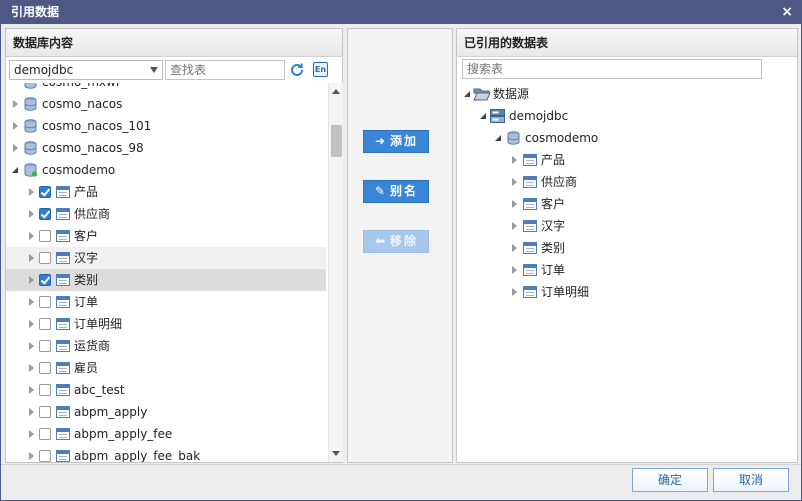  What do you see at coordinates (86, 192) in the screenshot?
I see `table-label: 产品` at bounding box center [86, 192].